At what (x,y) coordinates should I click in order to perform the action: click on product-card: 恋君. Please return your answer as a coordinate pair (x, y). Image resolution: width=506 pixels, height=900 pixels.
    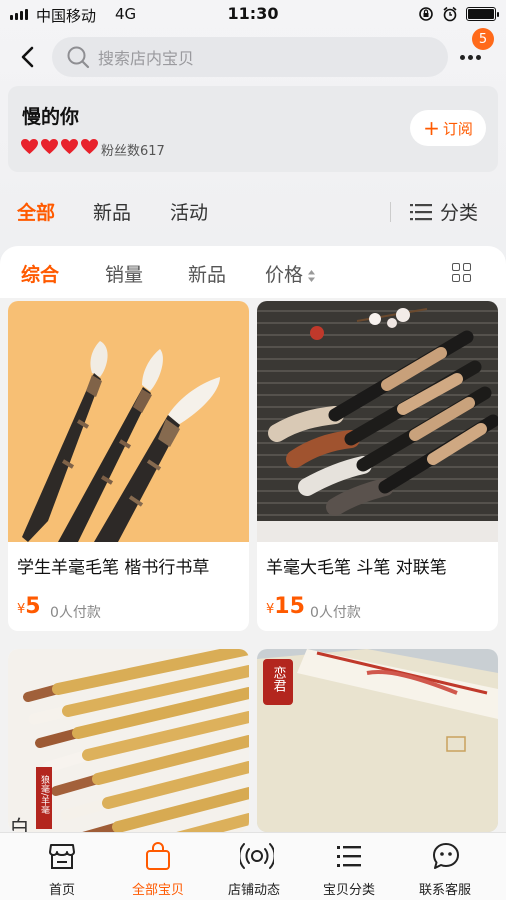
    Looking at the image, I should click on (377, 740).